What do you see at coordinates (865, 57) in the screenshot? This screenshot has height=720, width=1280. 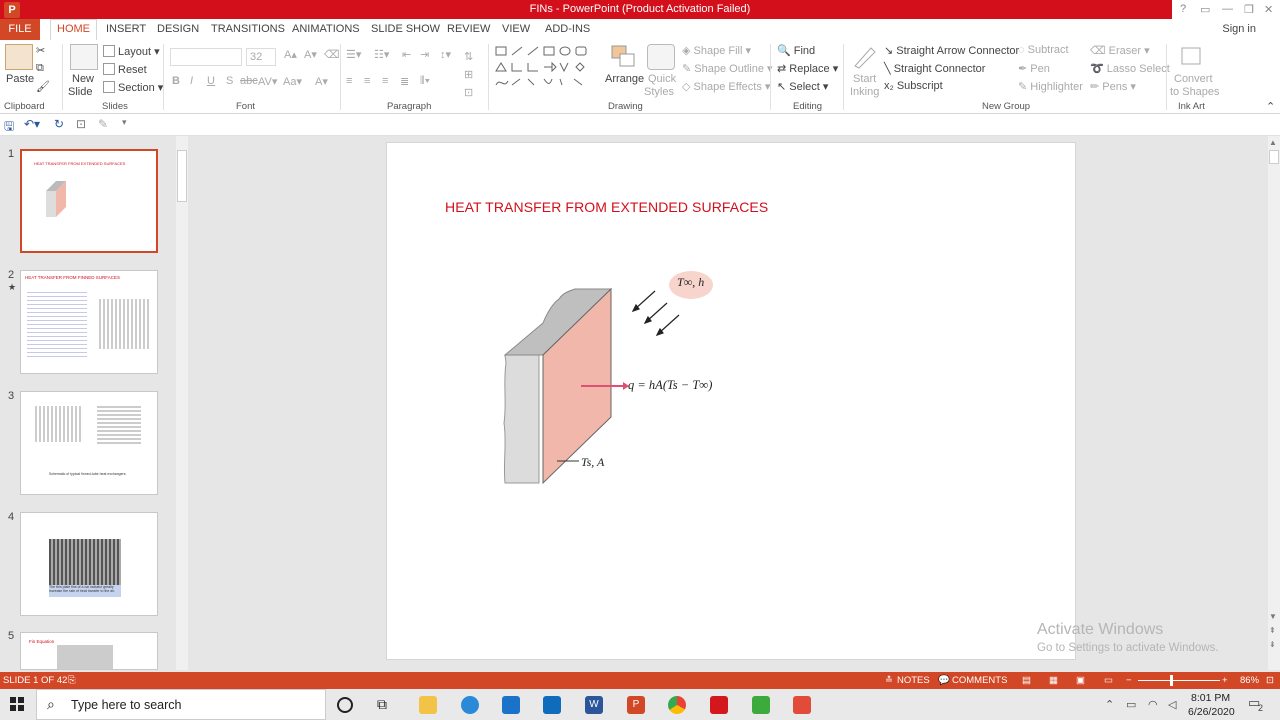 I see `start-inking-icon` at bounding box center [865, 57].